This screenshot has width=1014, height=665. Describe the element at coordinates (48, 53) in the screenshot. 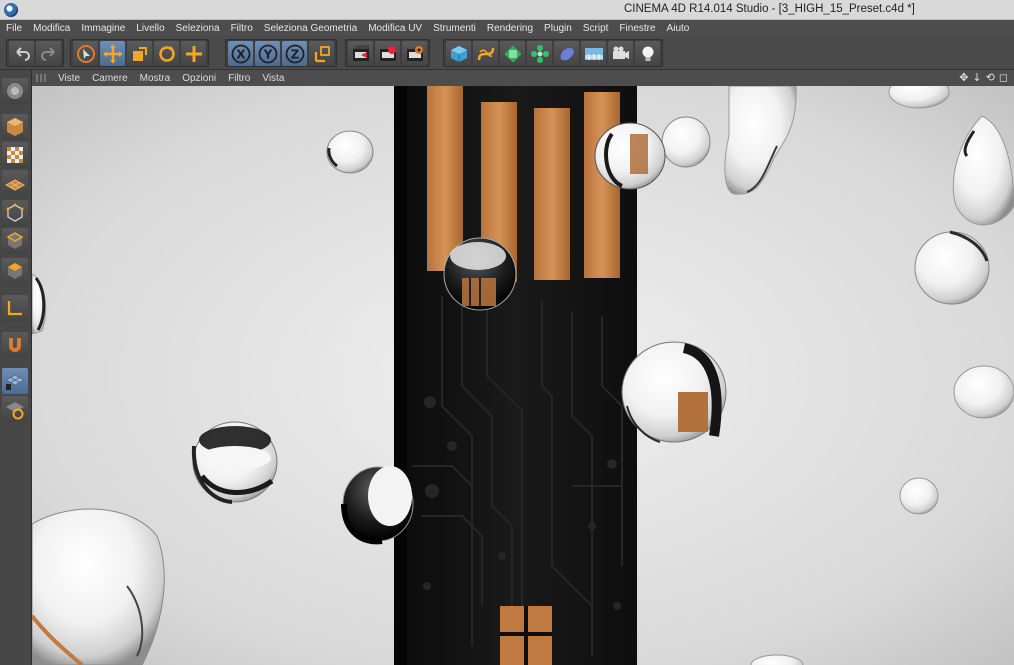

I see `redo-icon` at that location.